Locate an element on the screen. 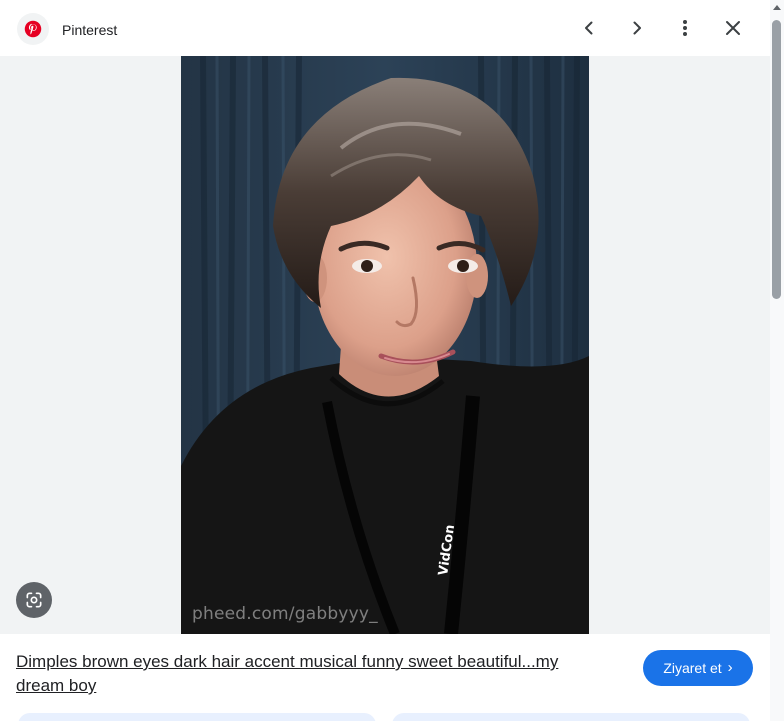 The height and width of the screenshot is (721, 784). source-name: Pinterest is located at coordinates (89, 30).